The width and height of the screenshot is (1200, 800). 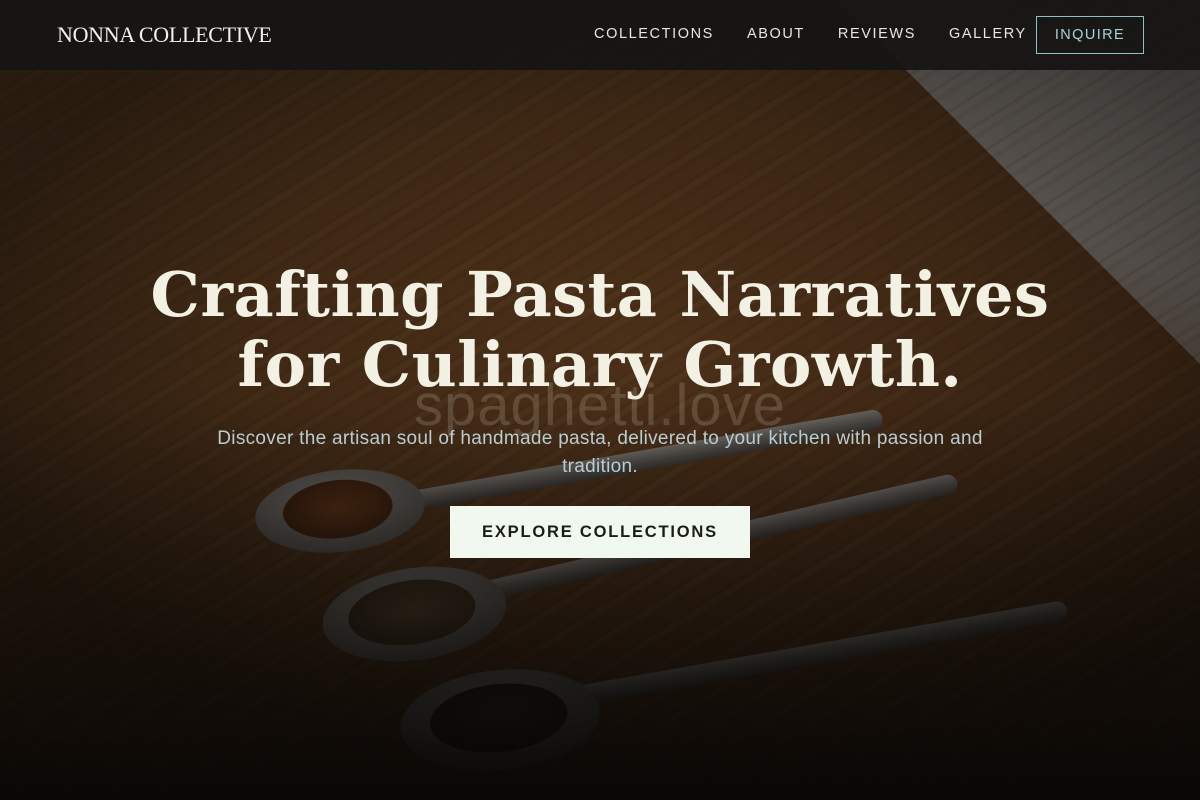 What do you see at coordinates (654, 34) in the screenshot?
I see `nav-link-collections: COLLECTIONS` at bounding box center [654, 34].